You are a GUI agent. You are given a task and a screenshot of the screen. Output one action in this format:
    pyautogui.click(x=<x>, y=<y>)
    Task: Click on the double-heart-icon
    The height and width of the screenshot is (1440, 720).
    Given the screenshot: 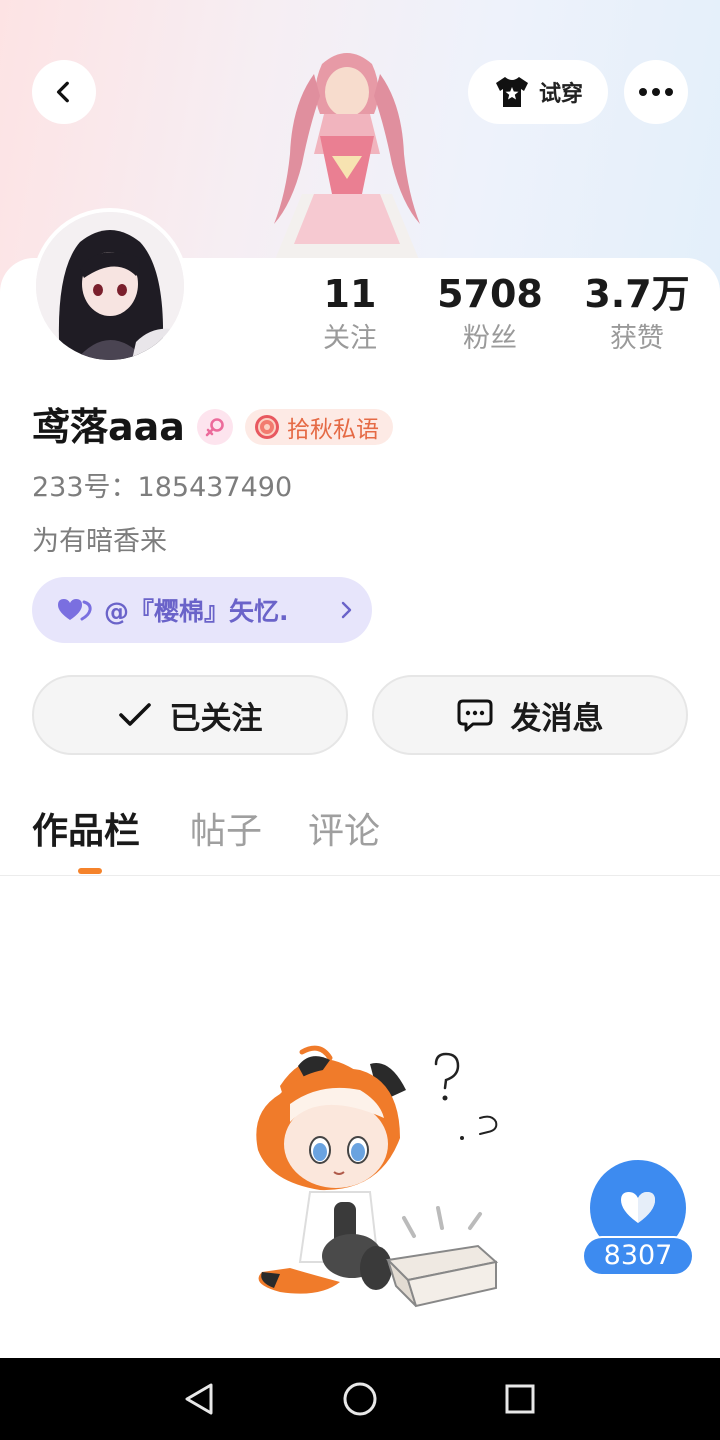 What is the action you would take?
    pyautogui.click(x=75, y=610)
    